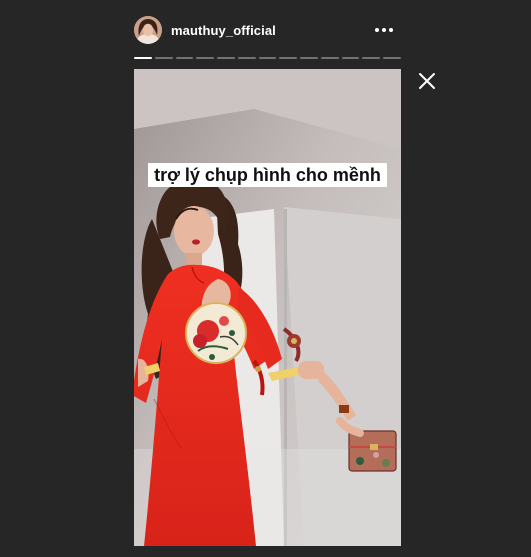  What do you see at coordinates (223, 30) in the screenshot?
I see `username: mauthuy_official` at bounding box center [223, 30].